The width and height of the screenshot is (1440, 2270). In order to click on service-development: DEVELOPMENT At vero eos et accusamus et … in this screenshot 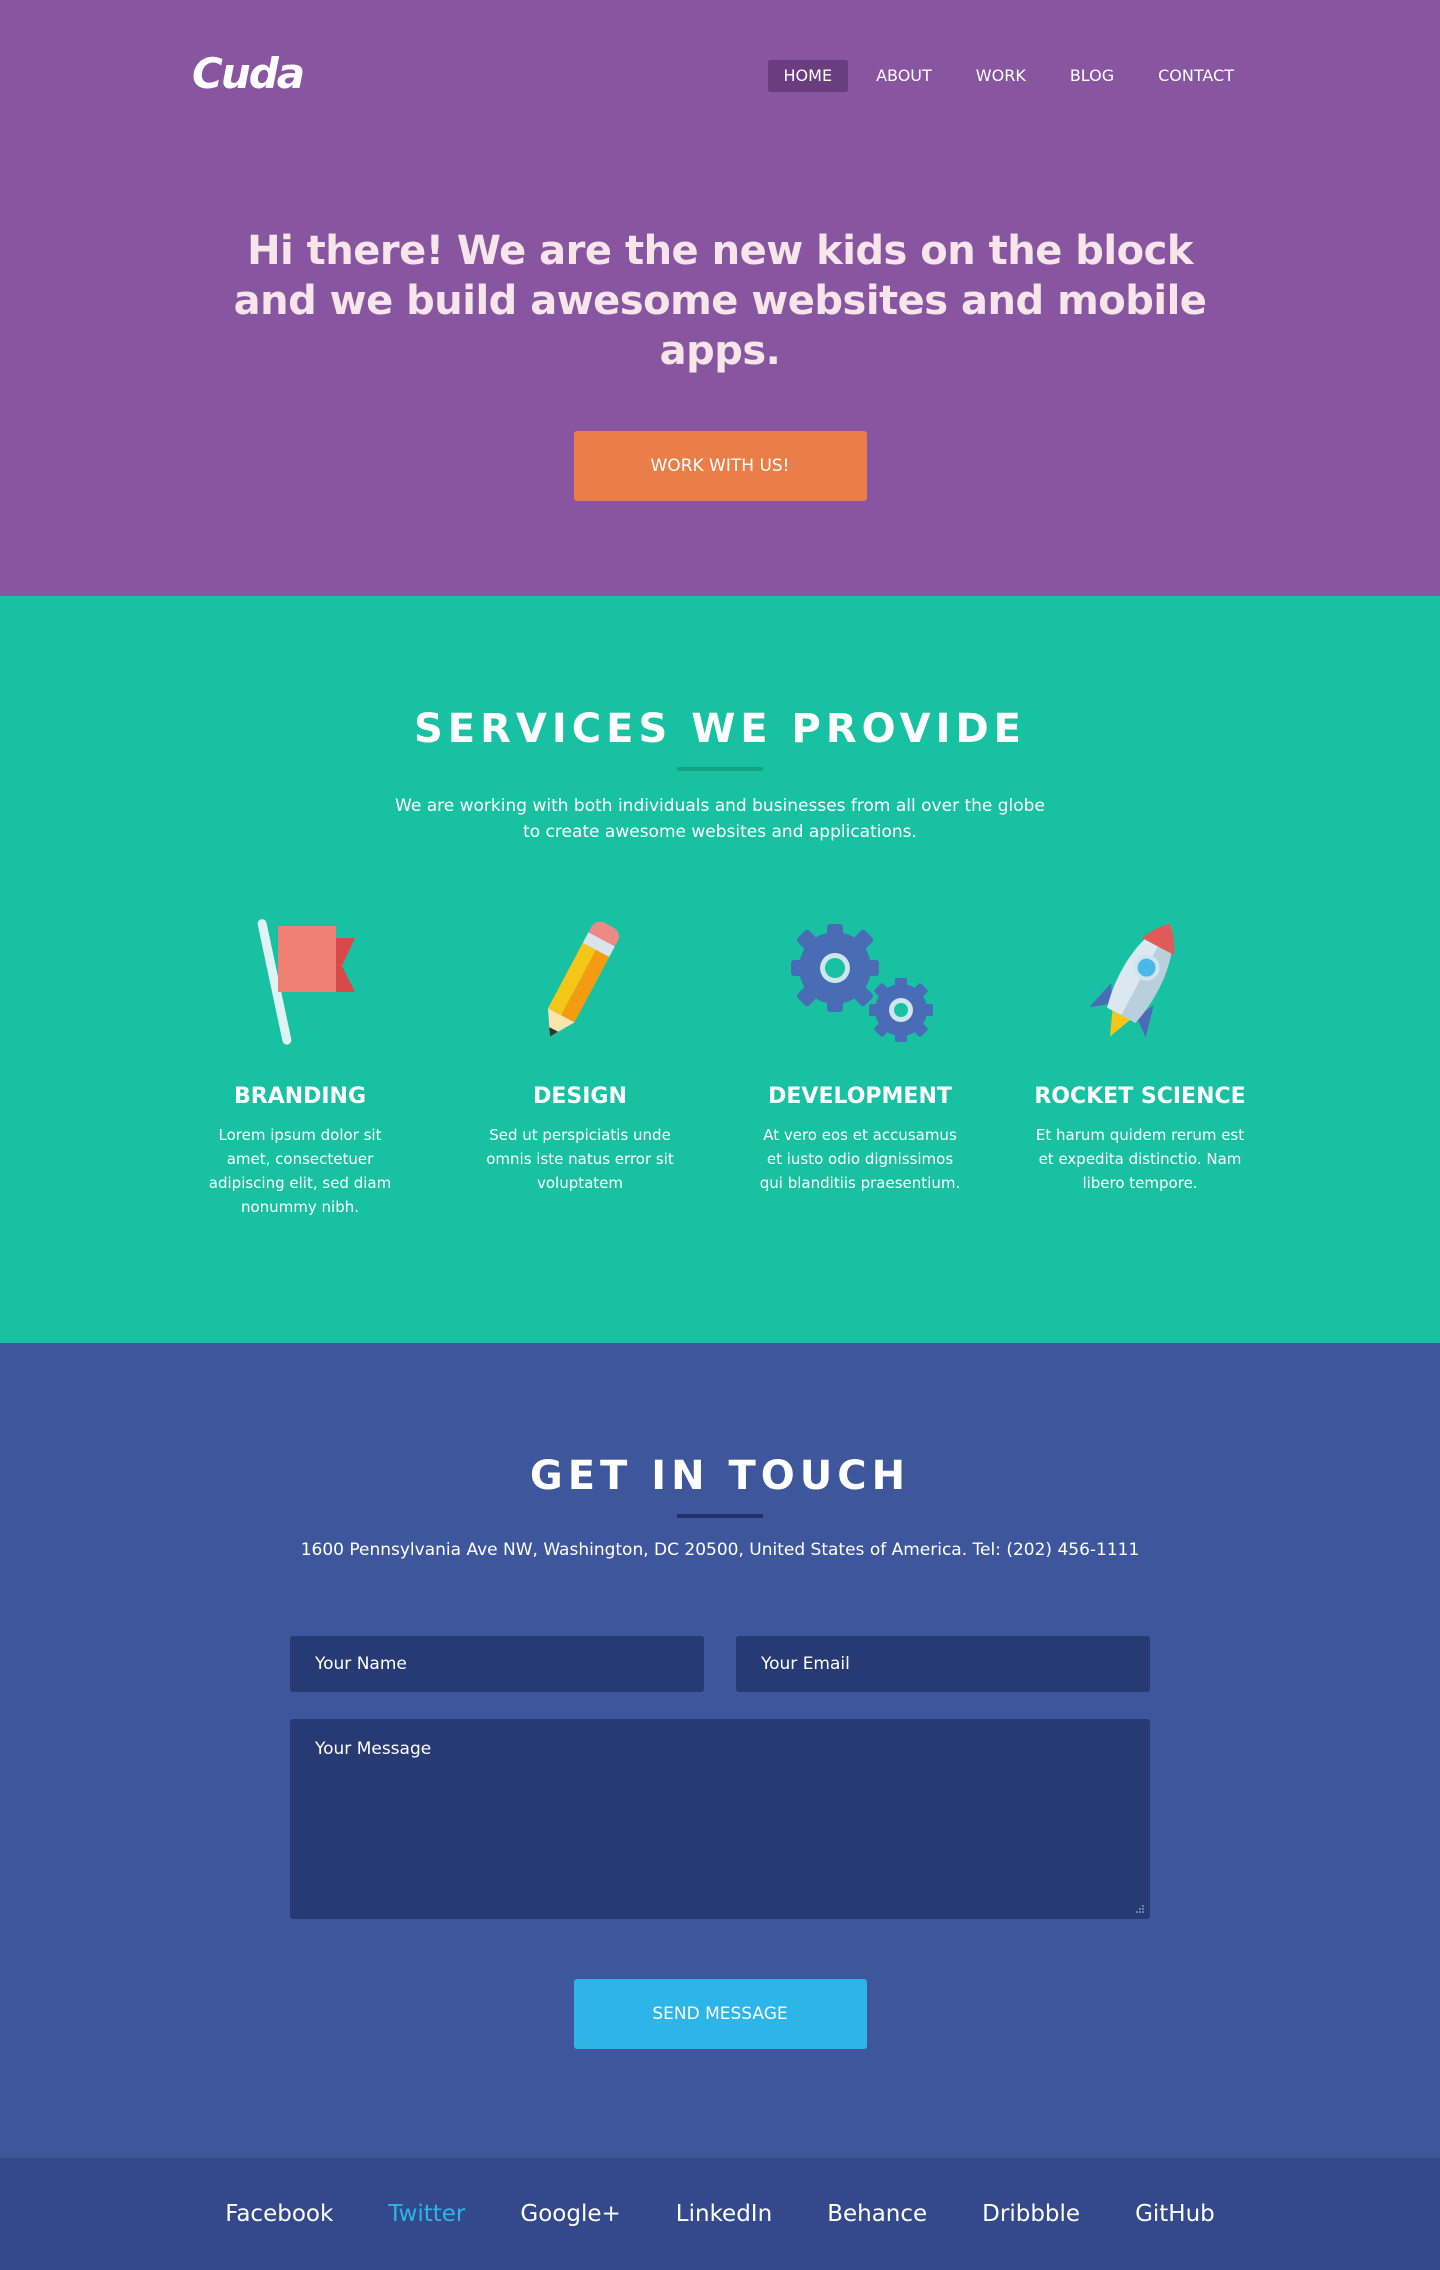, I will do `click(860, 1064)`.